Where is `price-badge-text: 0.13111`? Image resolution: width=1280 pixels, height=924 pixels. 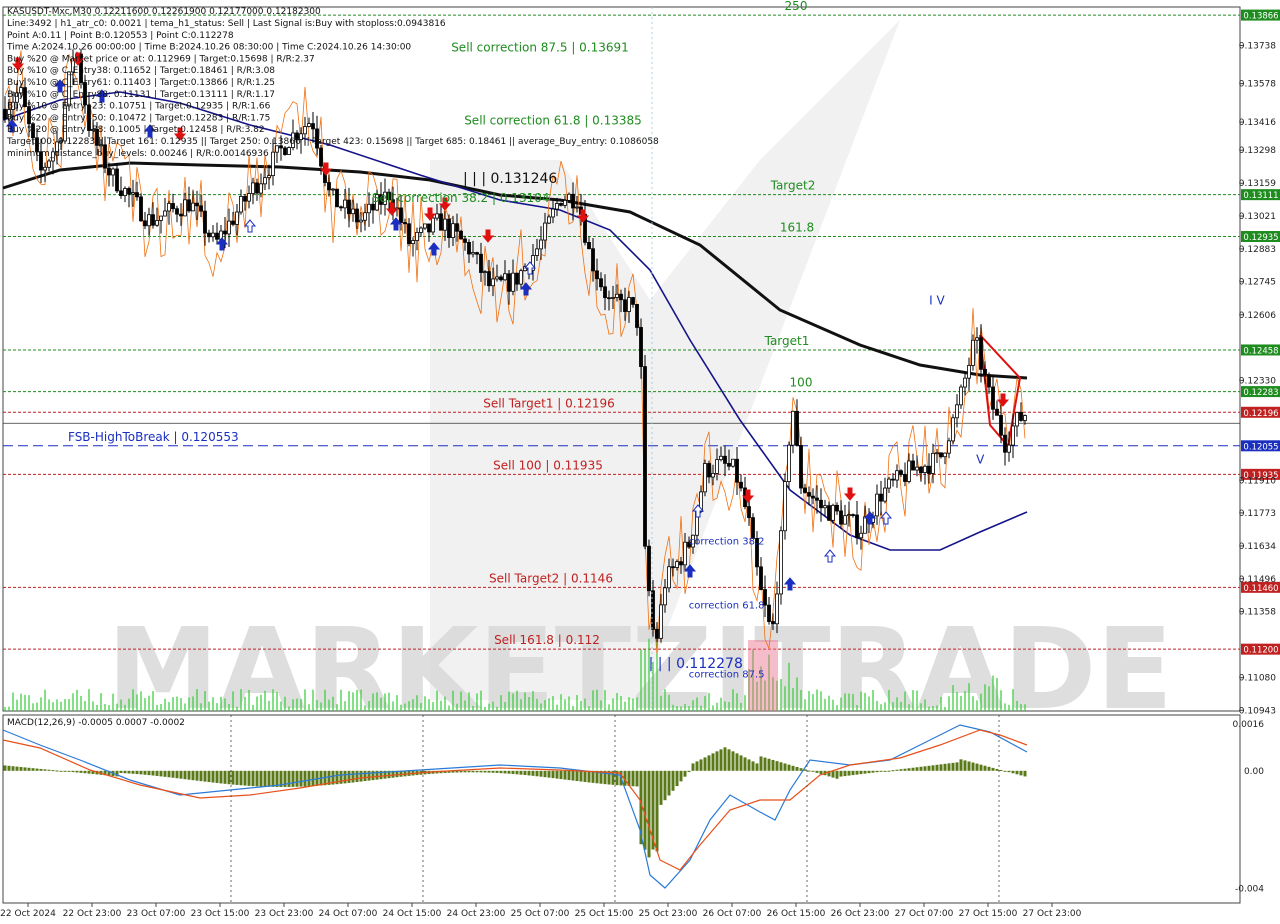
price-badge-text: 0.13111 is located at coordinates (1260, 196).